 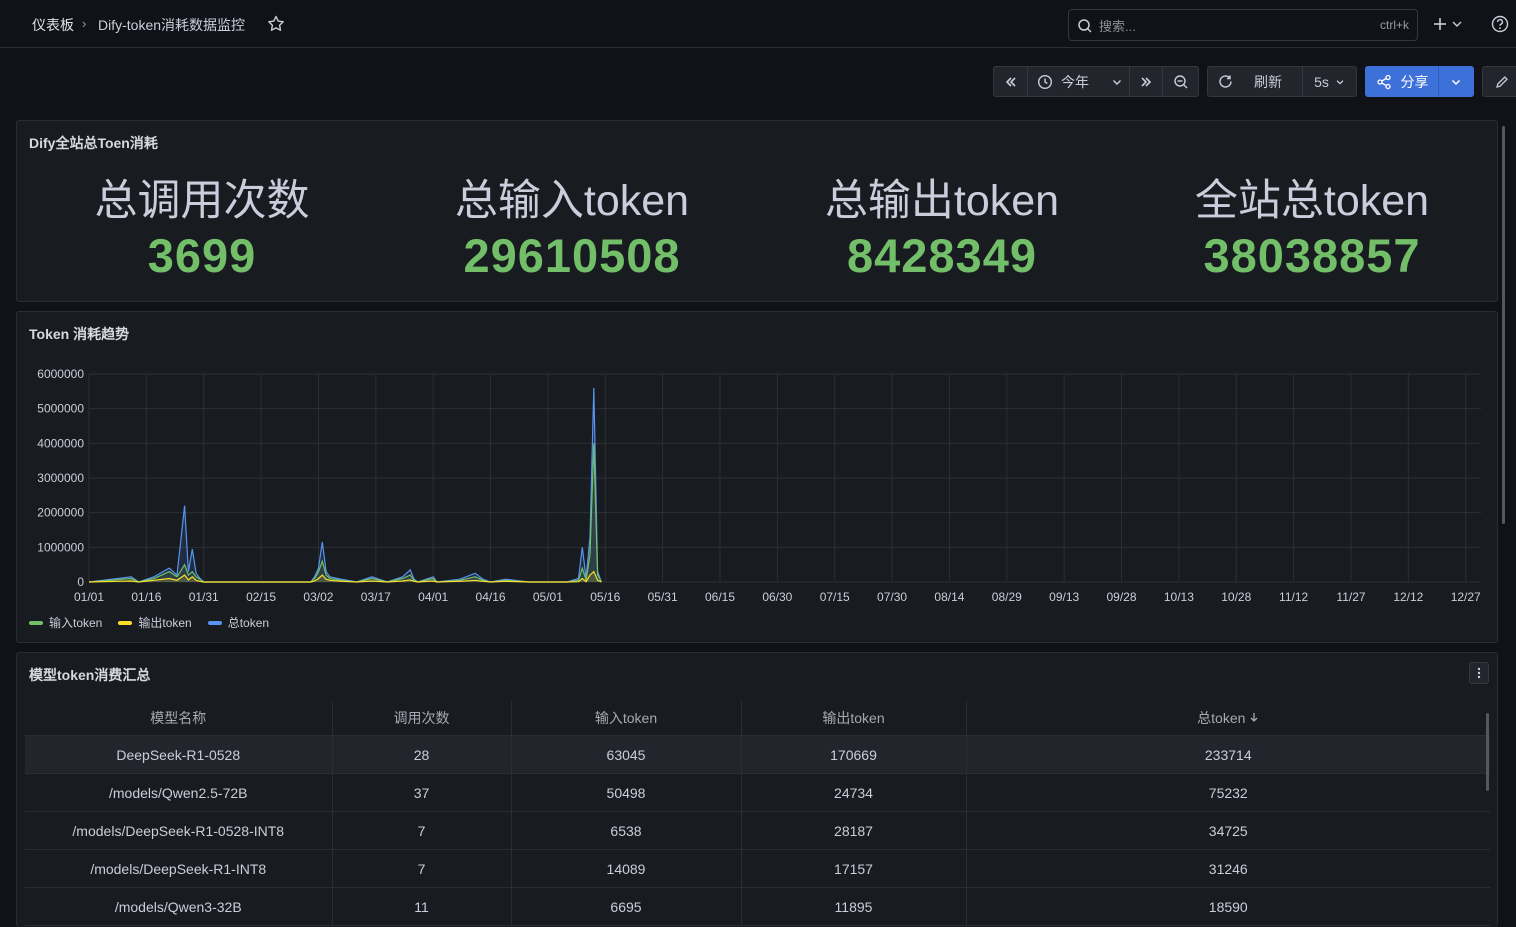 I want to click on arrow-down-icon, so click(x=1254, y=717).